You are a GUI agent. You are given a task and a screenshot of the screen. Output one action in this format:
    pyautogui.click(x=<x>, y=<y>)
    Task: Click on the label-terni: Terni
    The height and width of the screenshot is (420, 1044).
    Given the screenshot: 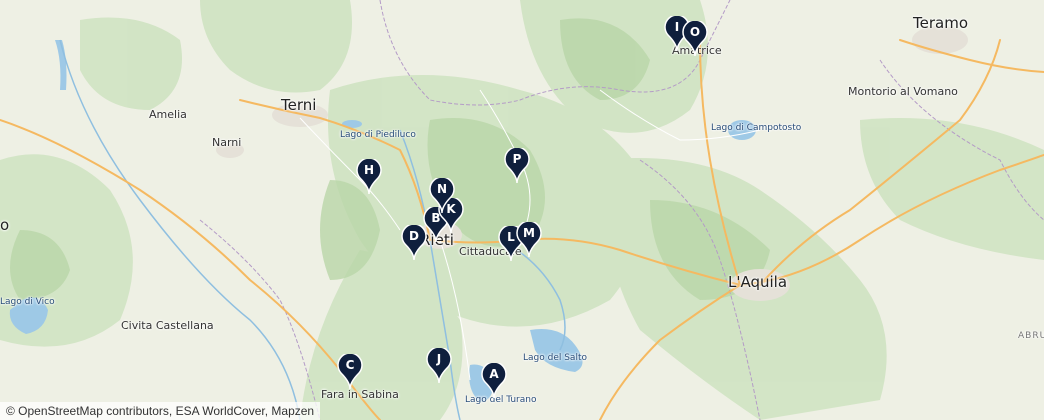 What is the action you would take?
    pyautogui.click(x=299, y=105)
    